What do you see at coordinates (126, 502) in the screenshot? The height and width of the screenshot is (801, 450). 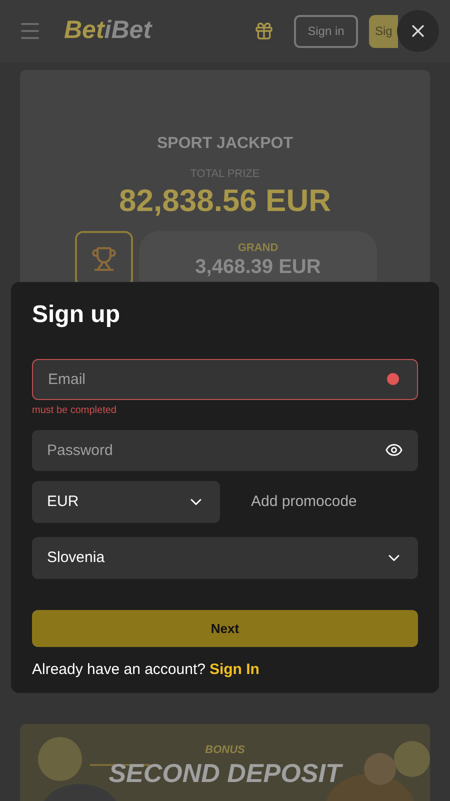 I see `currency-select: EUR` at bounding box center [126, 502].